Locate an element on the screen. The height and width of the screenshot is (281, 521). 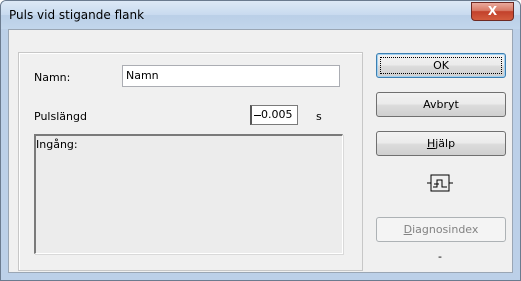
diagnosis-index-button: Diagnosindex is located at coordinates (441, 229).